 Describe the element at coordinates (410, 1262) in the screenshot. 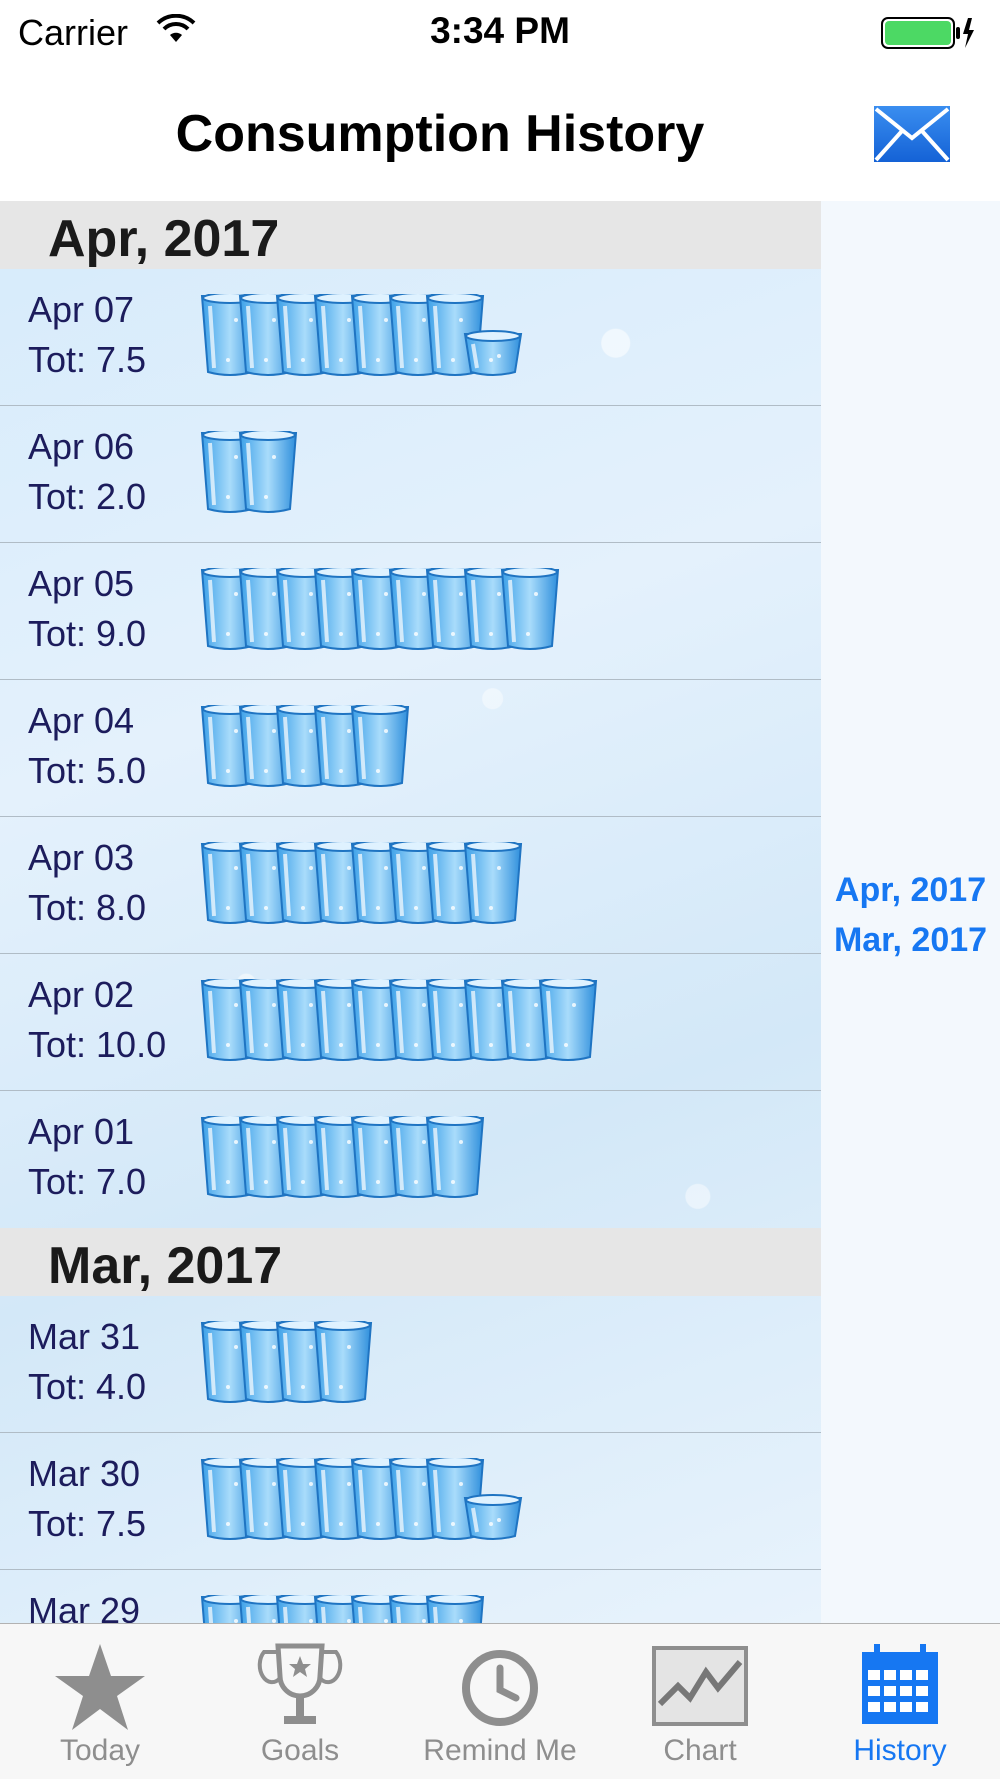

I see `section-header: Mar, 2017` at that location.